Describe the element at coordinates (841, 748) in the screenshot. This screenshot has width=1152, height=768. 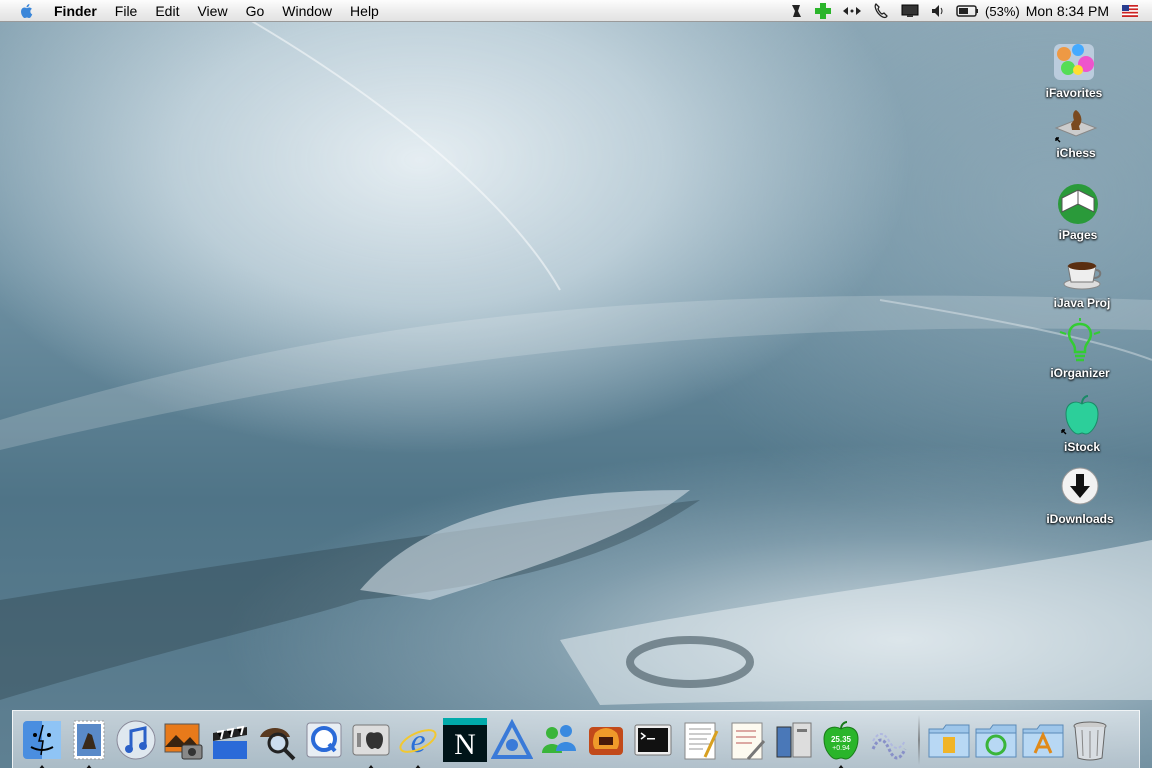
I see `svg-text: +0.94` at that location.